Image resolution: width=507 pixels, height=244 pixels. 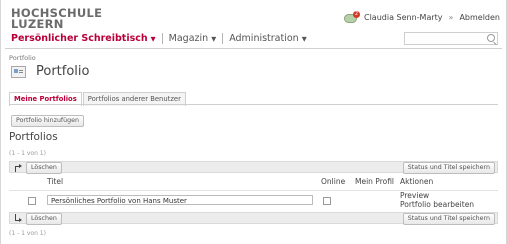 What do you see at coordinates (18, 168) in the screenshot?
I see `select-up-arrow-icon` at bounding box center [18, 168].